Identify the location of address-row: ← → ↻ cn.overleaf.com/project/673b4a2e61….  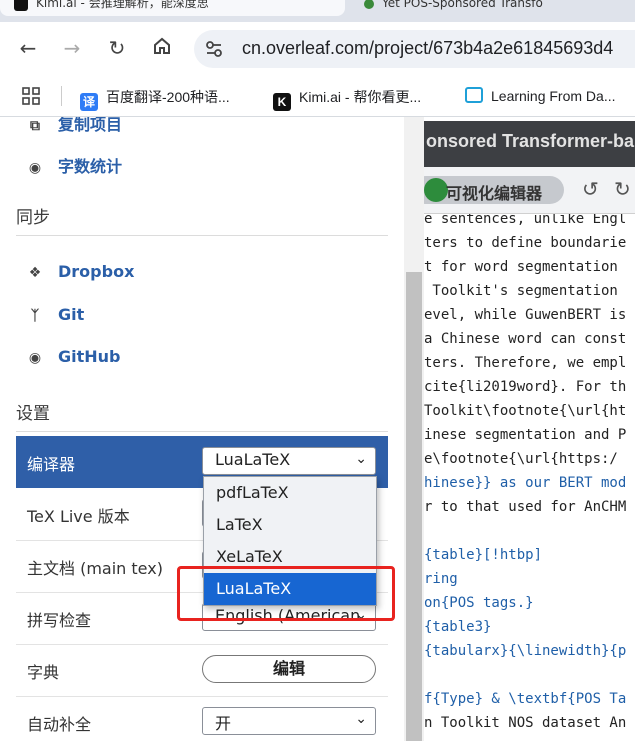
(317, 49).